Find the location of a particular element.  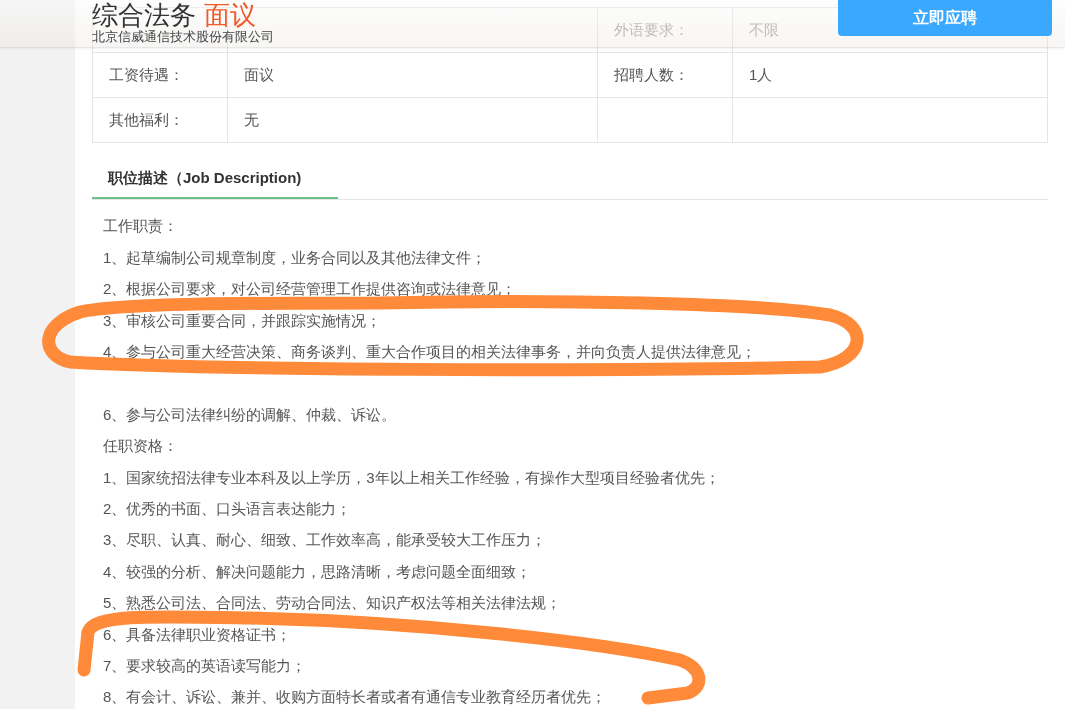

requirement-text: 6、具备法律职业资格证书； is located at coordinates (197, 634).